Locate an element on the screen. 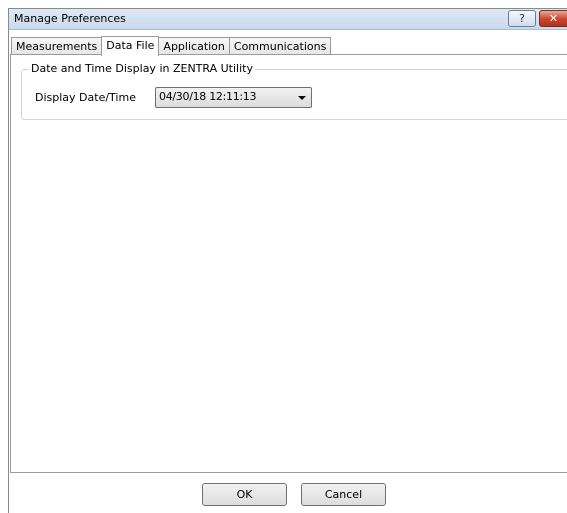  title-bar: Manage Preferences ? ✕ is located at coordinates (288, 19).